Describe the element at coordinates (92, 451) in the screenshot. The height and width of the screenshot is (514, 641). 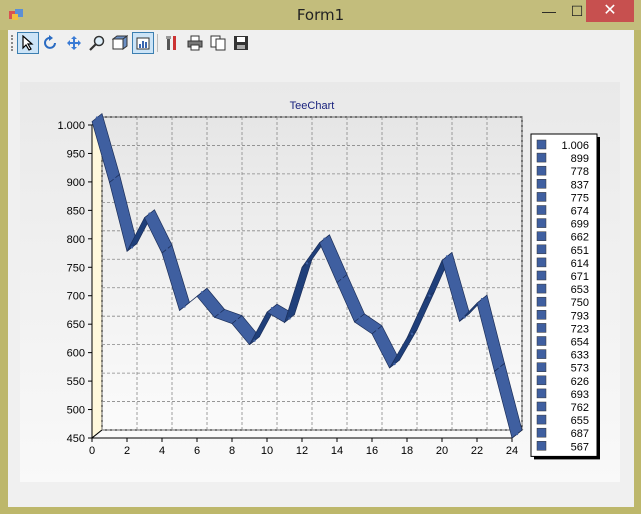
I see `x-tick-label: 0` at that location.